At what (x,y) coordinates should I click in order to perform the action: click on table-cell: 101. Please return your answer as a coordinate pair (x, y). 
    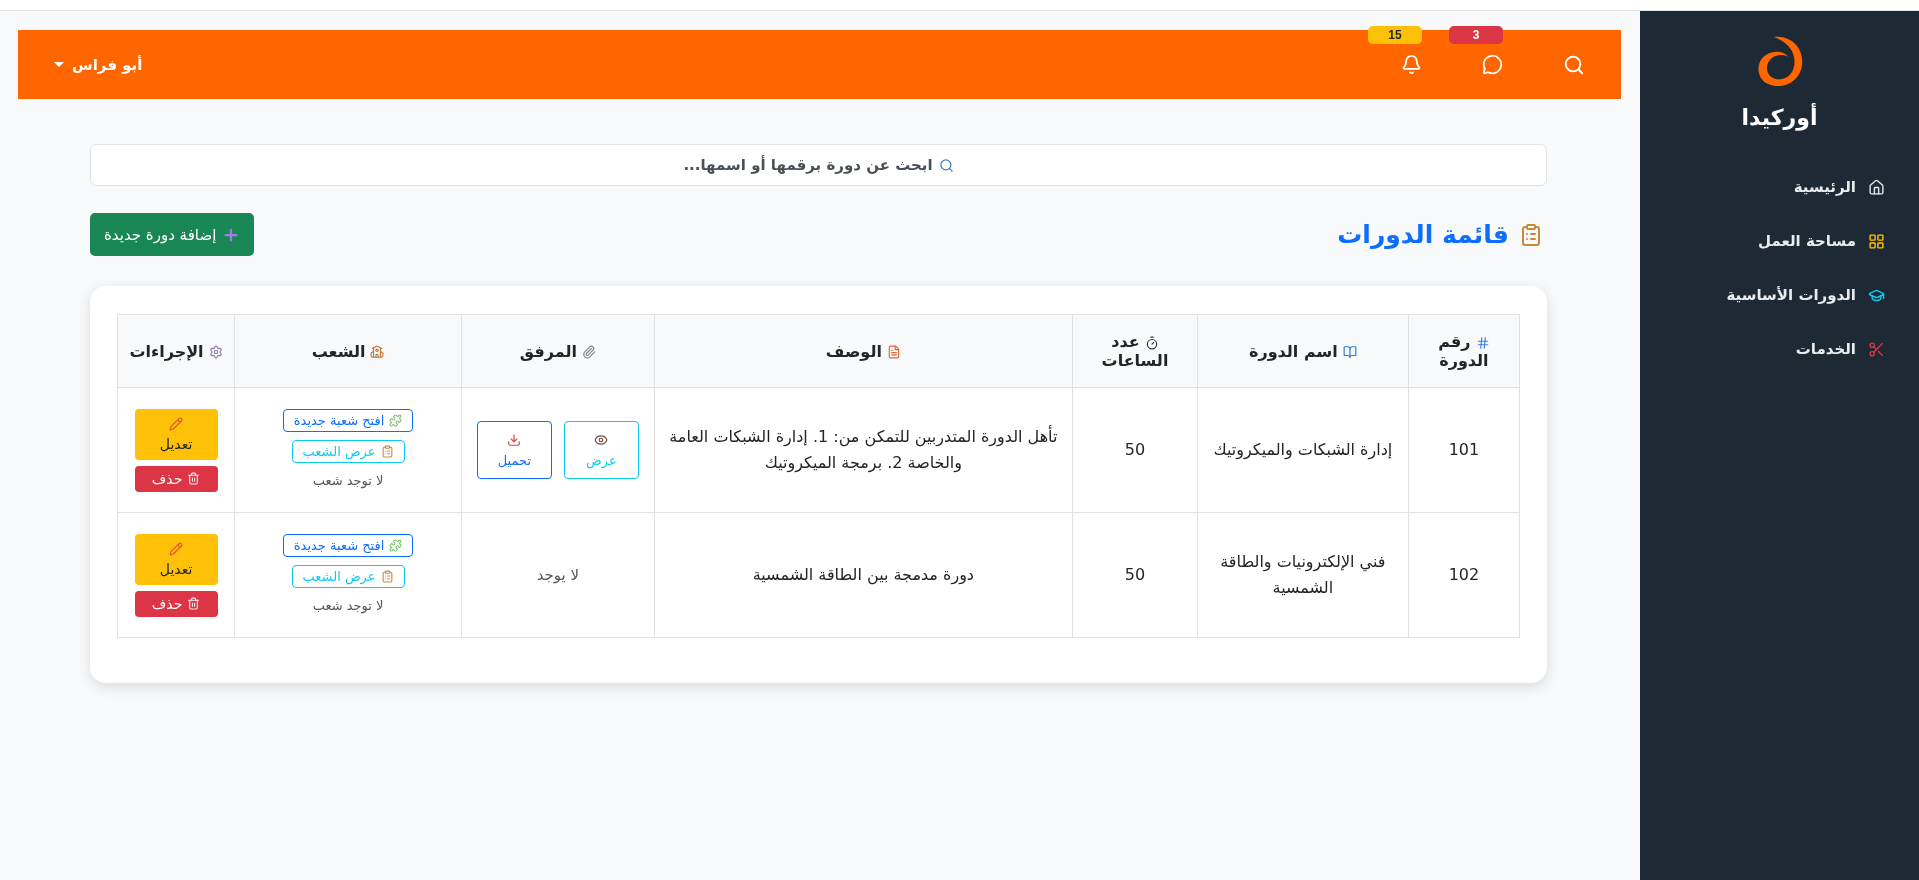
    Looking at the image, I should click on (1464, 450).